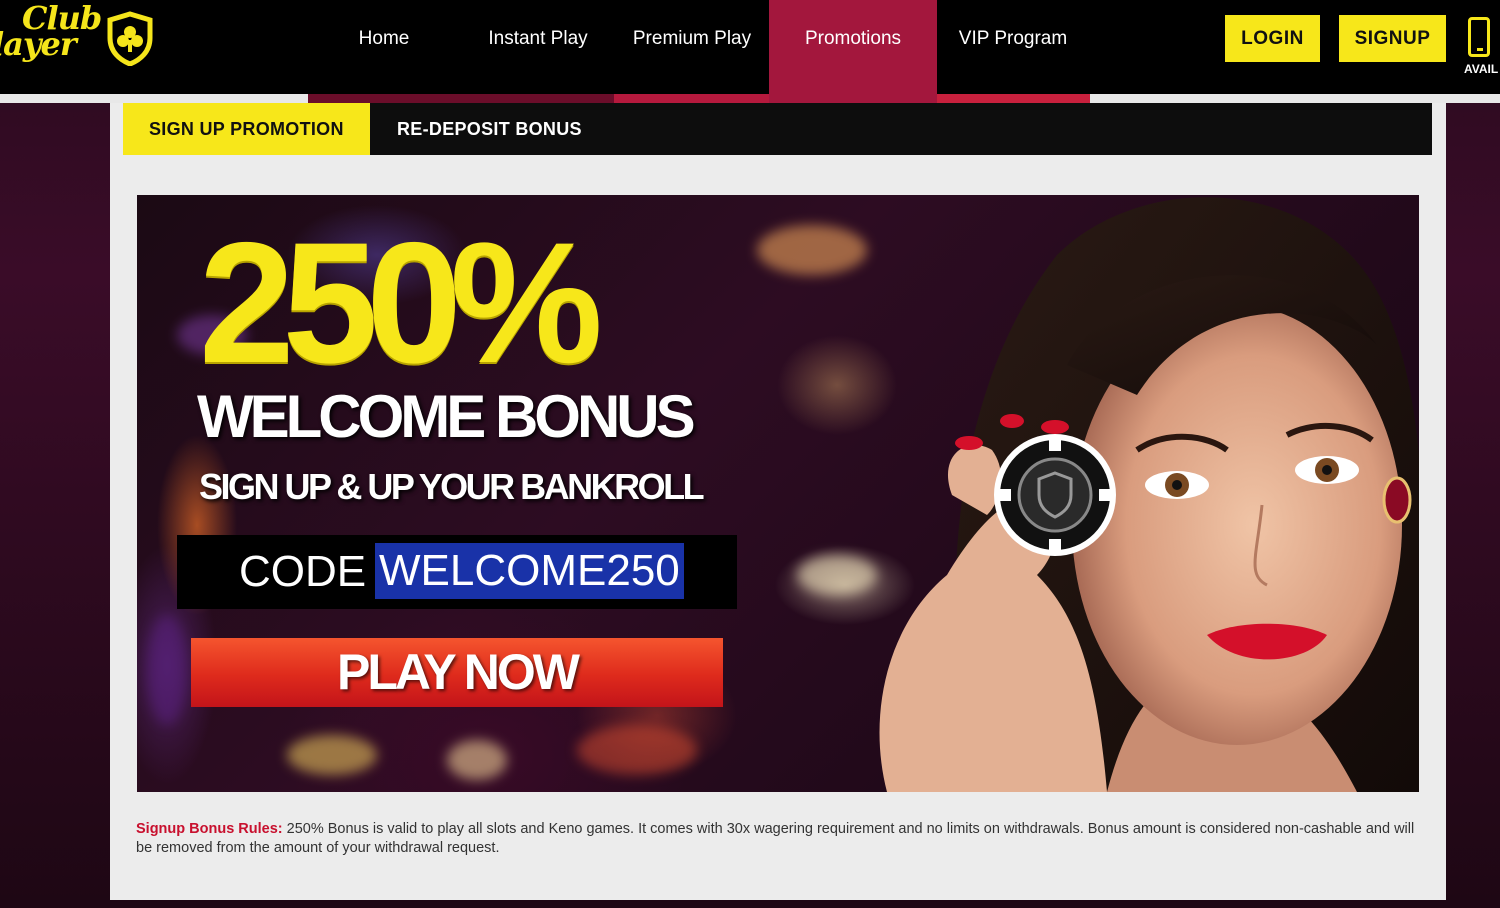 The height and width of the screenshot is (908, 1500). Describe the element at coordinates (303, 571) in the screenshot. I see `promo-code-label: CODE` at that location.